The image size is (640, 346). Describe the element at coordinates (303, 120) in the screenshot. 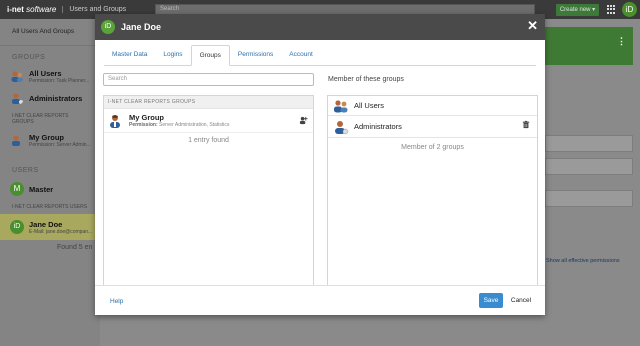

I see `add-to-group-icon` at that location.